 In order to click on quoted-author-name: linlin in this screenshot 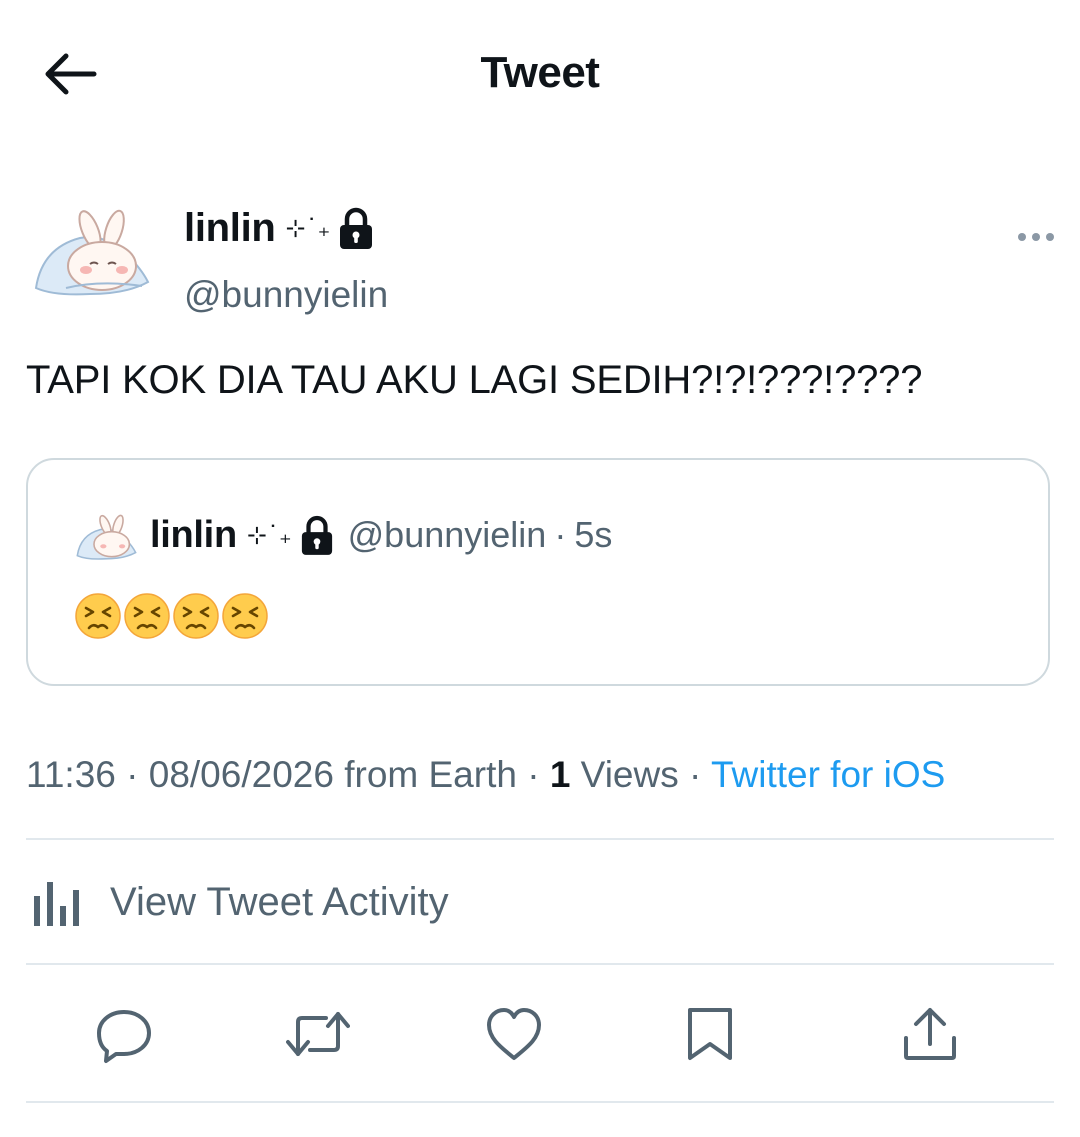, I will do `click(193, 534)`.